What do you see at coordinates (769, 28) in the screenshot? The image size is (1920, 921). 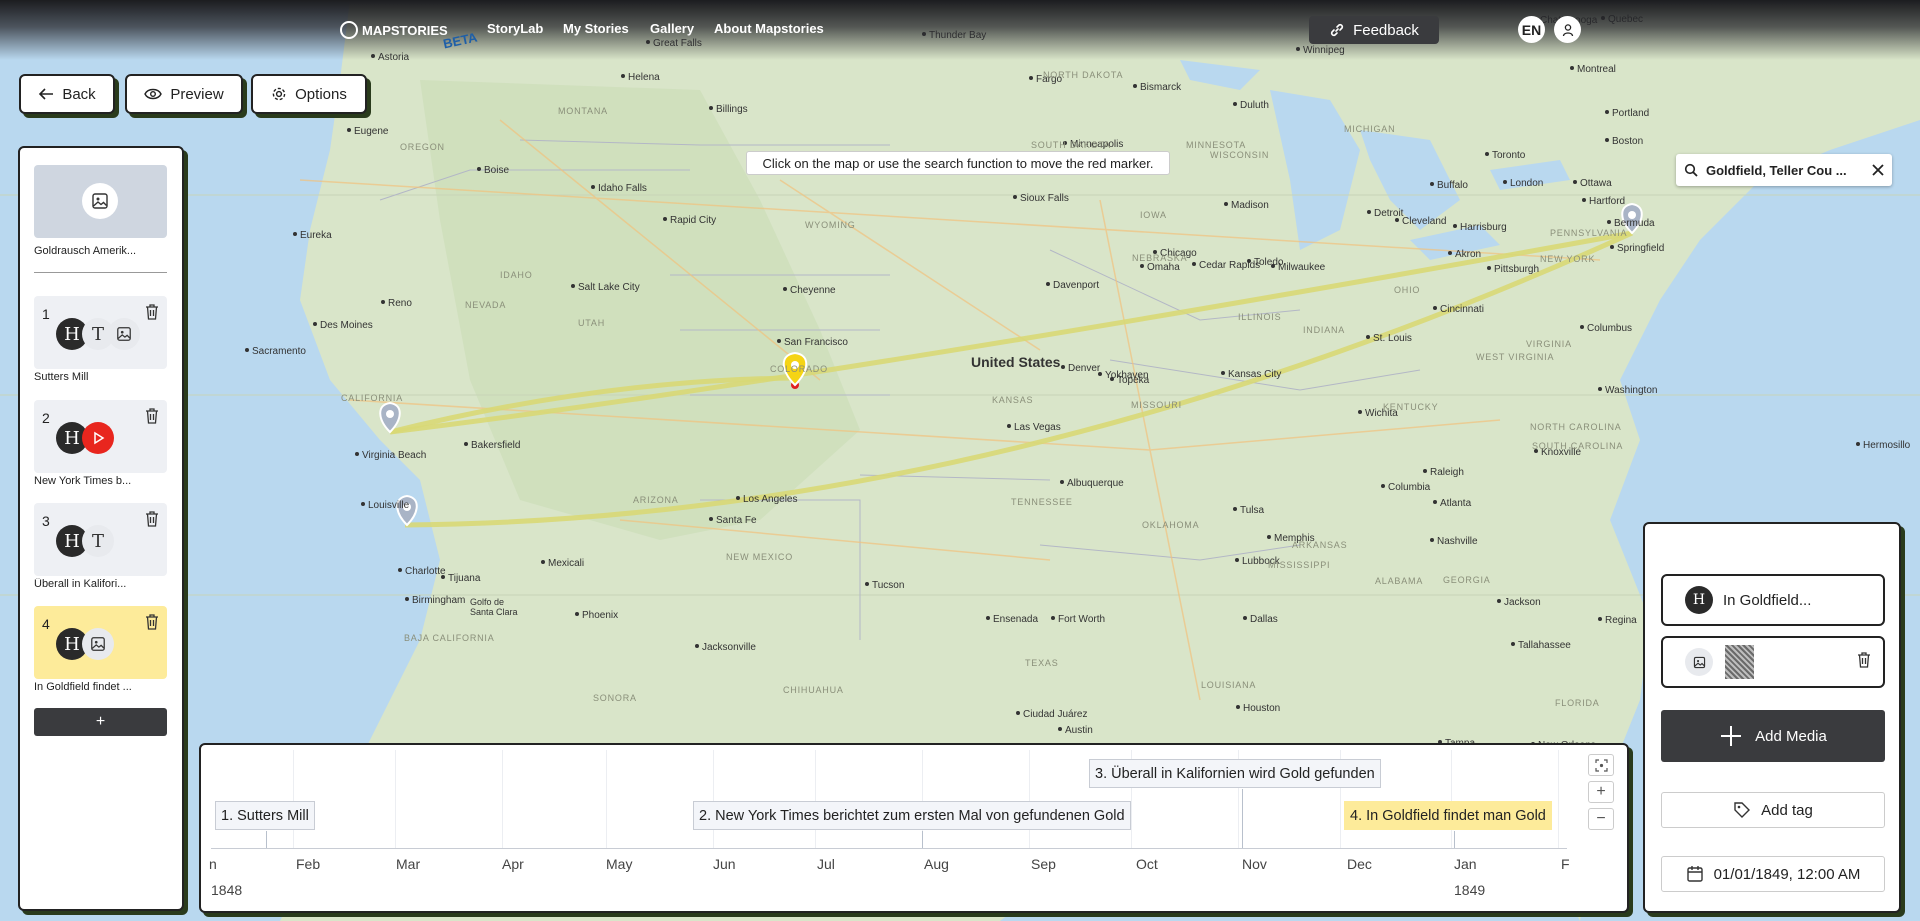 I see `nav-link-about: About Mapstories` at bounding box center [769, 28].